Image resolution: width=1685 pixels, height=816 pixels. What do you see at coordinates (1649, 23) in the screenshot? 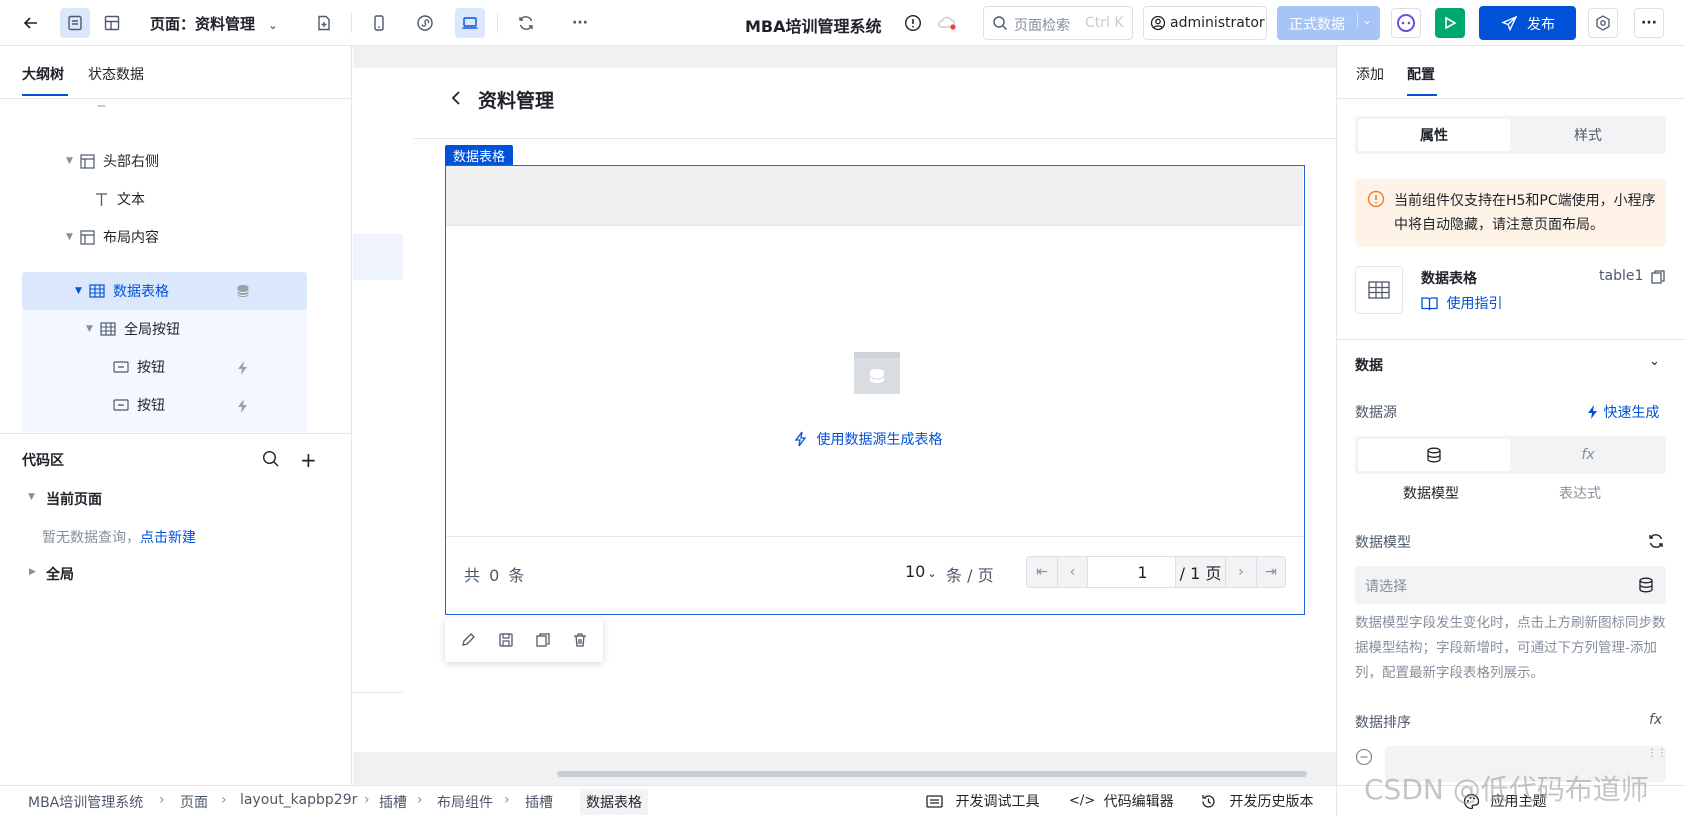
I see `more-menu-icon: ···` at bounding box center [1649, 23].